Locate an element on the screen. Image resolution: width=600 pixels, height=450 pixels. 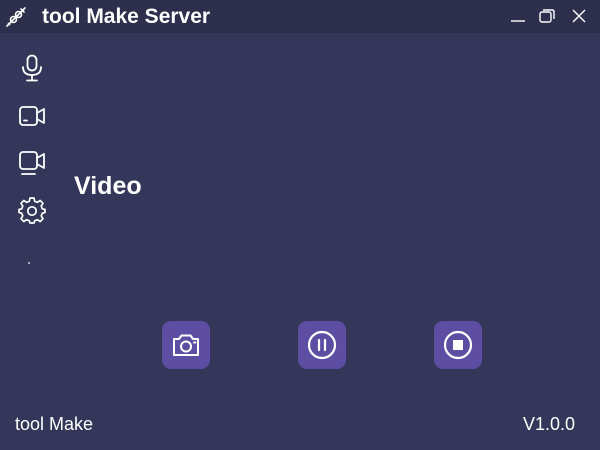
microphone-icon is located at coordinates (32, 68).